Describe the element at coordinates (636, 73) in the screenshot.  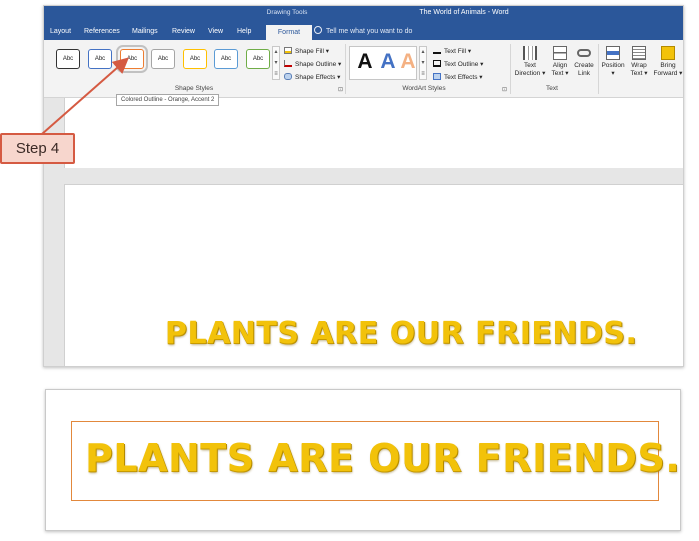
I see `wrap-text-label-2: Text` at that location.